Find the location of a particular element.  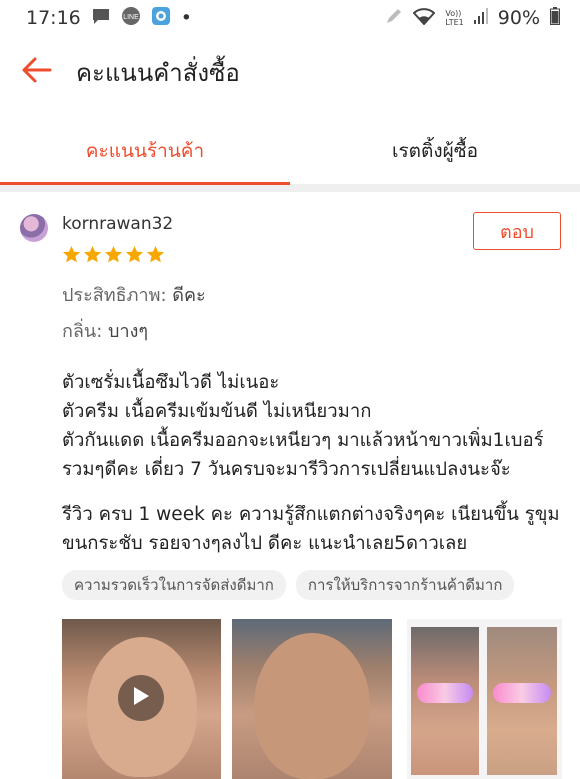

attribute-value: บางๆ is located at coordinates (128, 331).